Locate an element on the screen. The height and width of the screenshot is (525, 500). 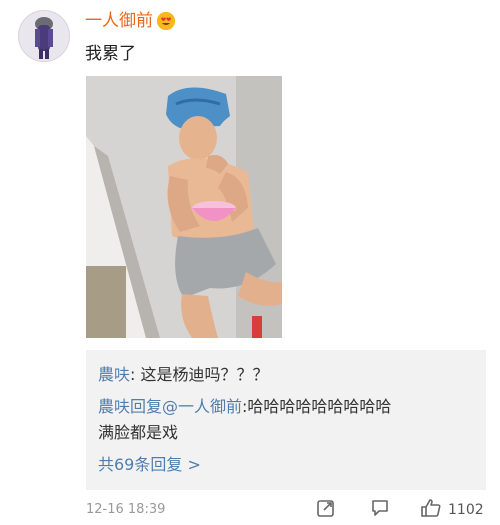
comment-button is located at coordinates (380, 510).